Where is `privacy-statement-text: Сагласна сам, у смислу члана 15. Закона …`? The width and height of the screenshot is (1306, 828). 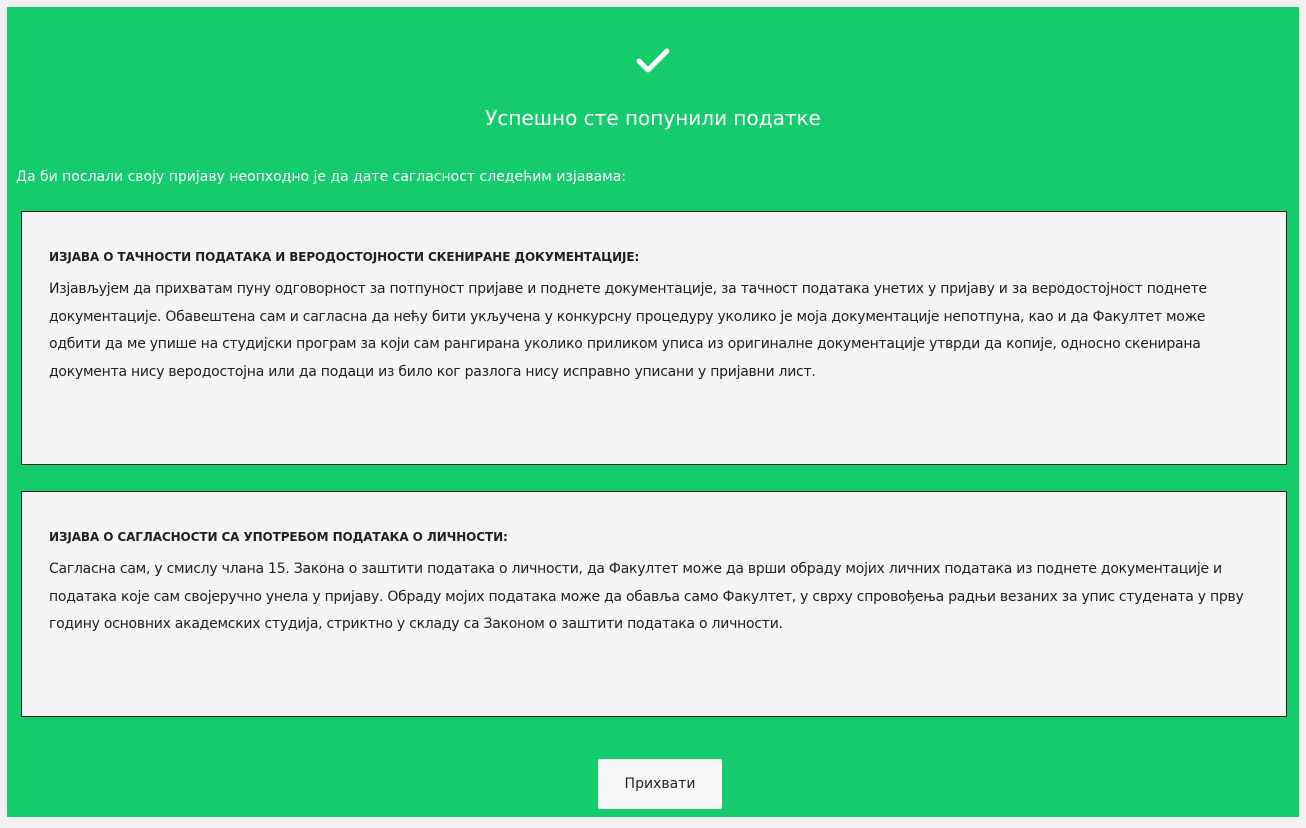
privacy-statement-text: Сагласна сам, у смислу члана 15. Закона … is located at coordinates (646, 596).